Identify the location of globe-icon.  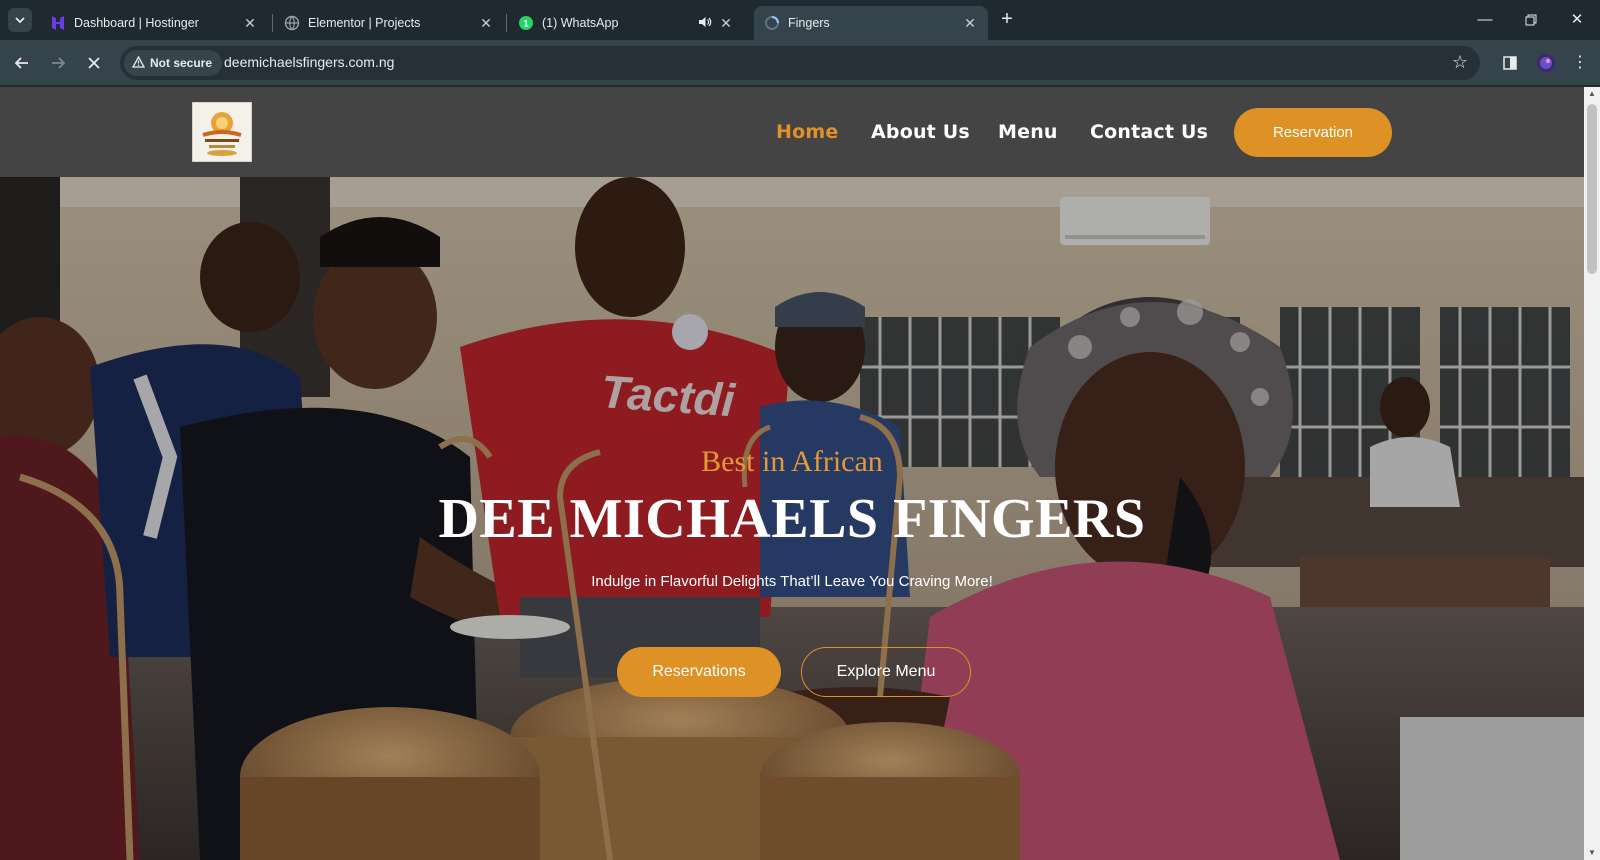
(292, 23).